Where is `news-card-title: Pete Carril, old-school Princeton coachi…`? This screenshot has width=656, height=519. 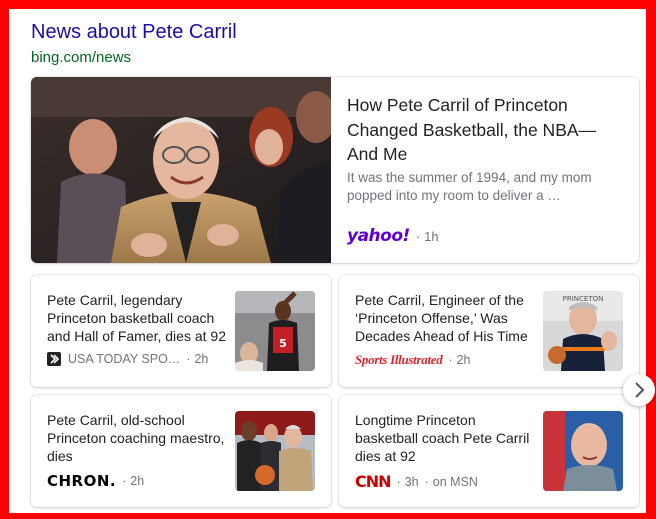
news-card-title: Pete Carril, old-school Princeton coachi… is located at coordinates (137, 438).